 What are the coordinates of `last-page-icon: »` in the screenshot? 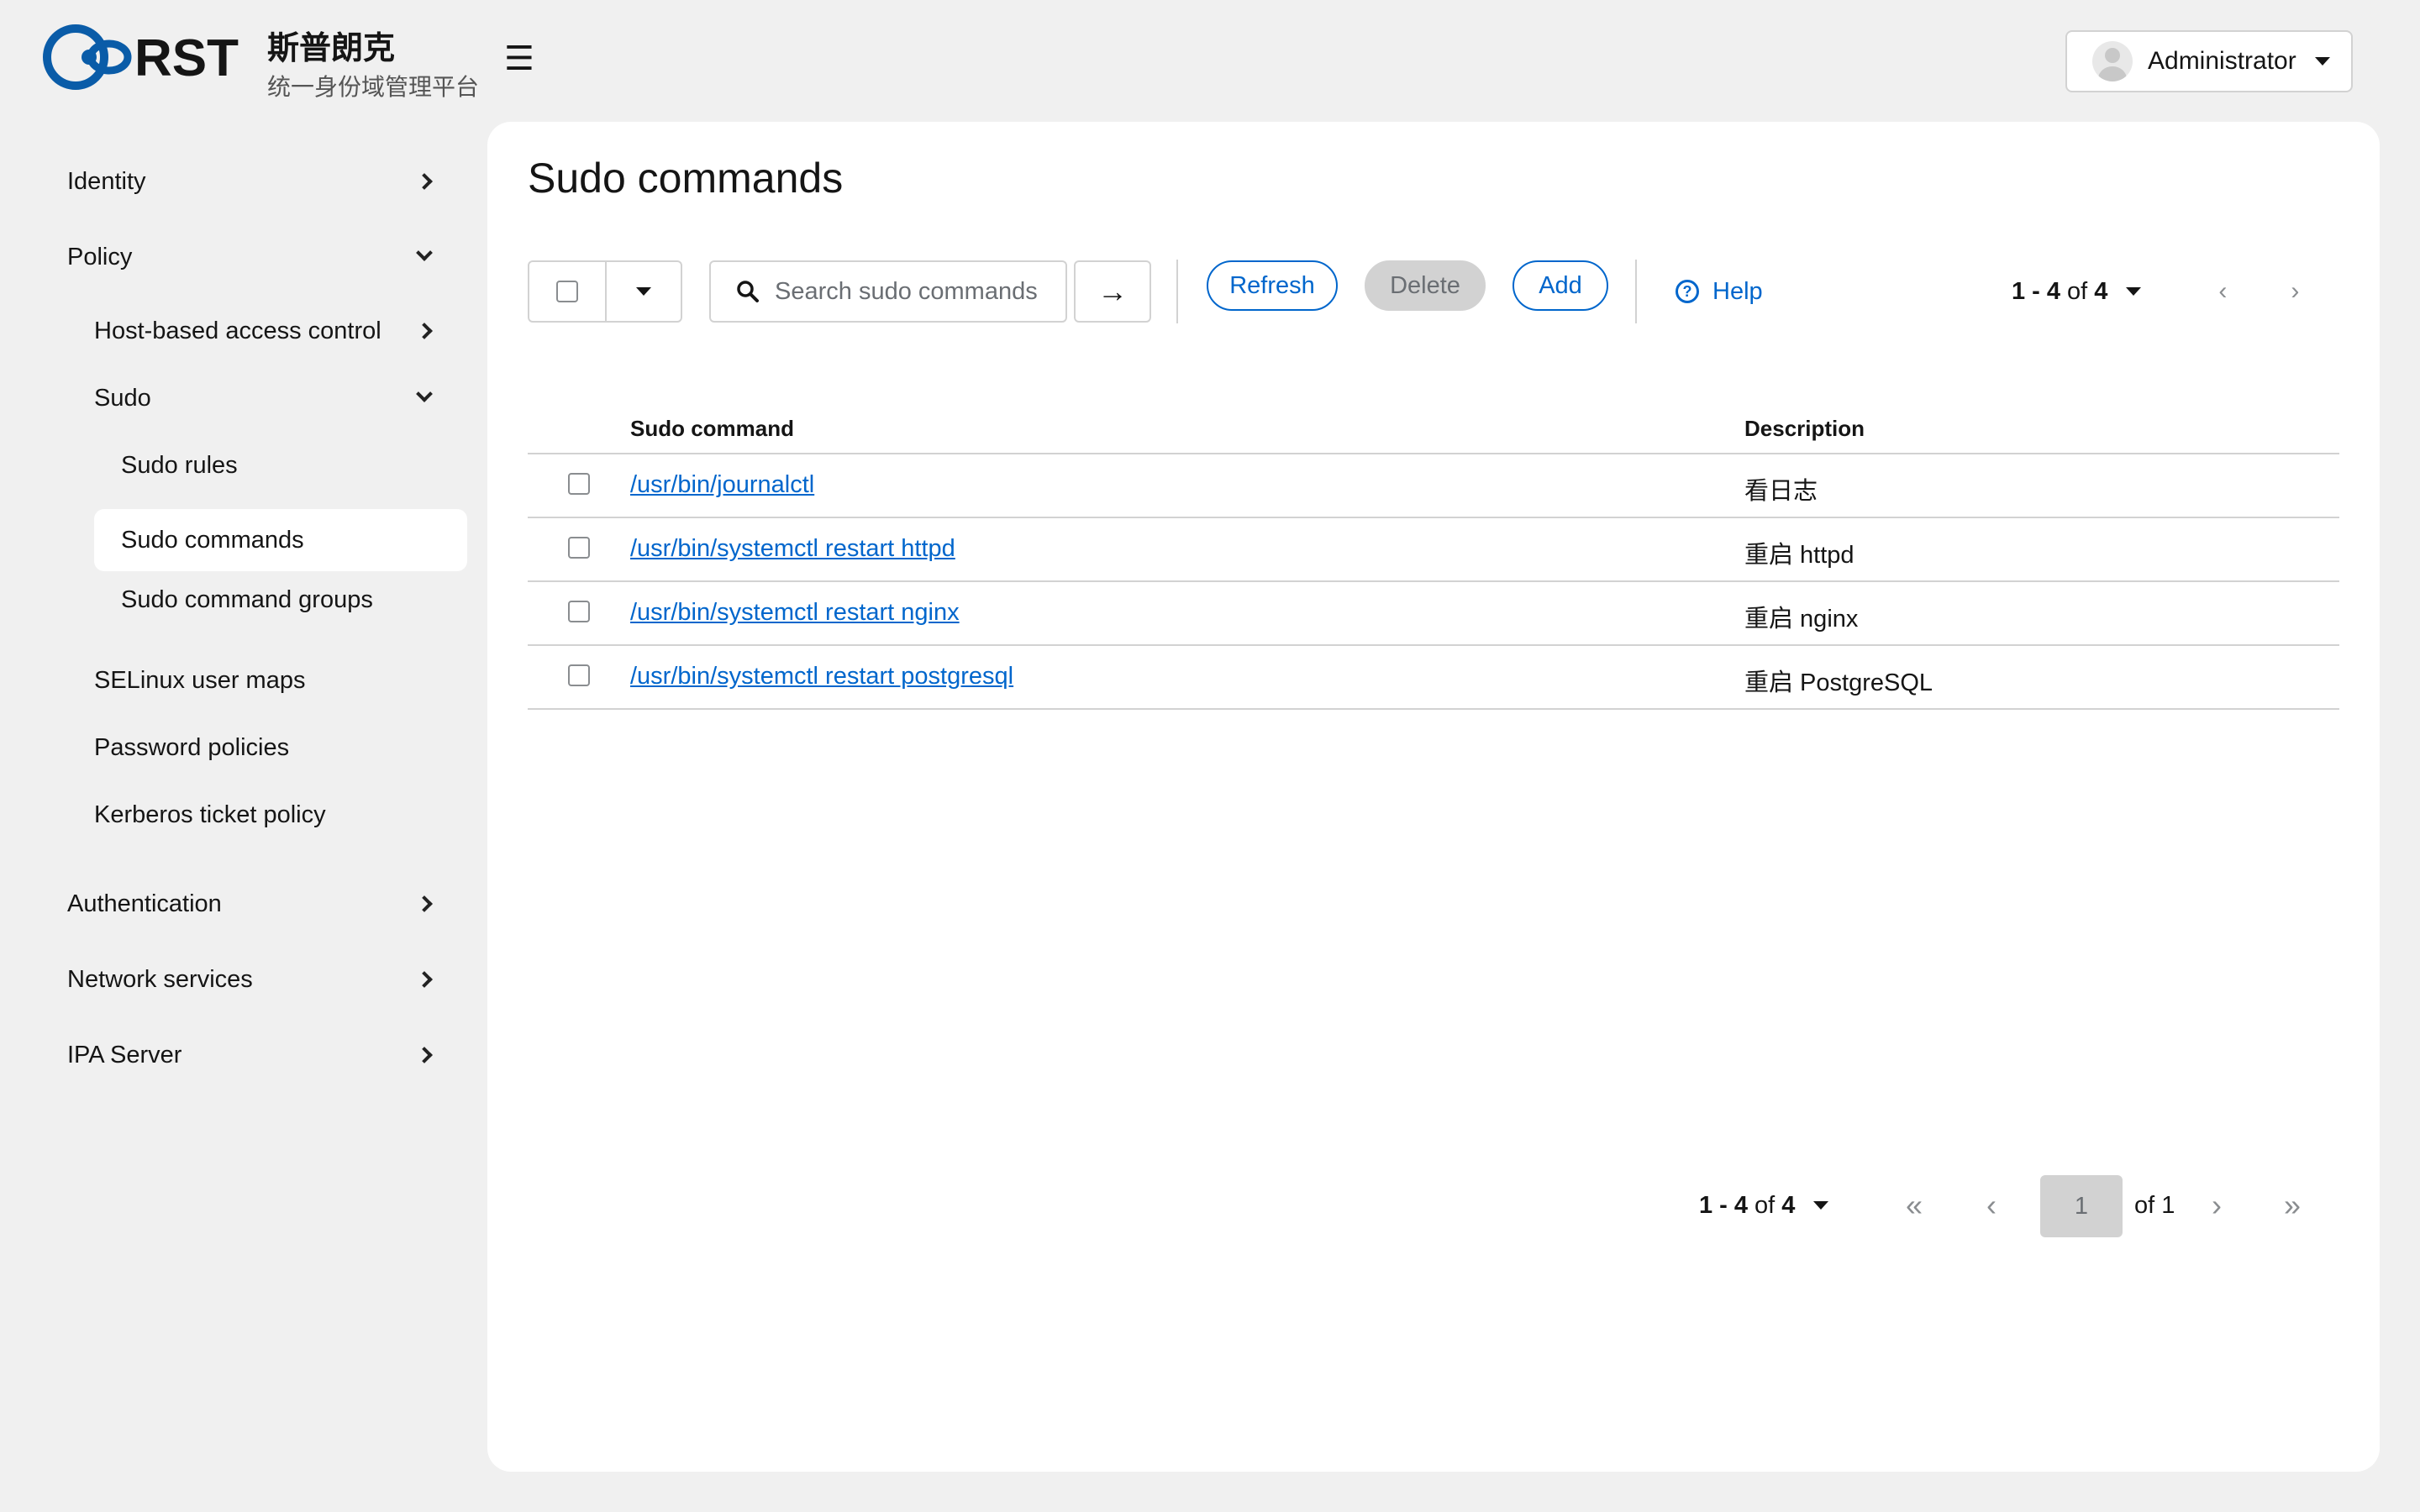 It's located at (2292, 1205).